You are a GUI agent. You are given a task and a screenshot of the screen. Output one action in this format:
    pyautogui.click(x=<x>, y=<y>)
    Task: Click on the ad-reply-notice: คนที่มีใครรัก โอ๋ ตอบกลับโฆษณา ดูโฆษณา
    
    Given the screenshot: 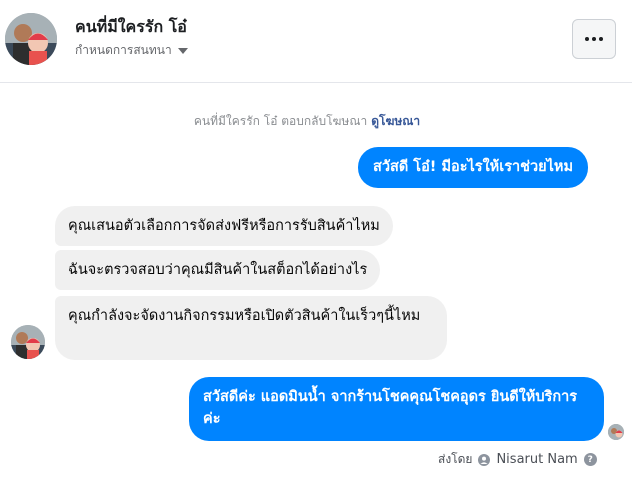 What is the action you would take?
    pyautogui.click(x=307, y=121)
    